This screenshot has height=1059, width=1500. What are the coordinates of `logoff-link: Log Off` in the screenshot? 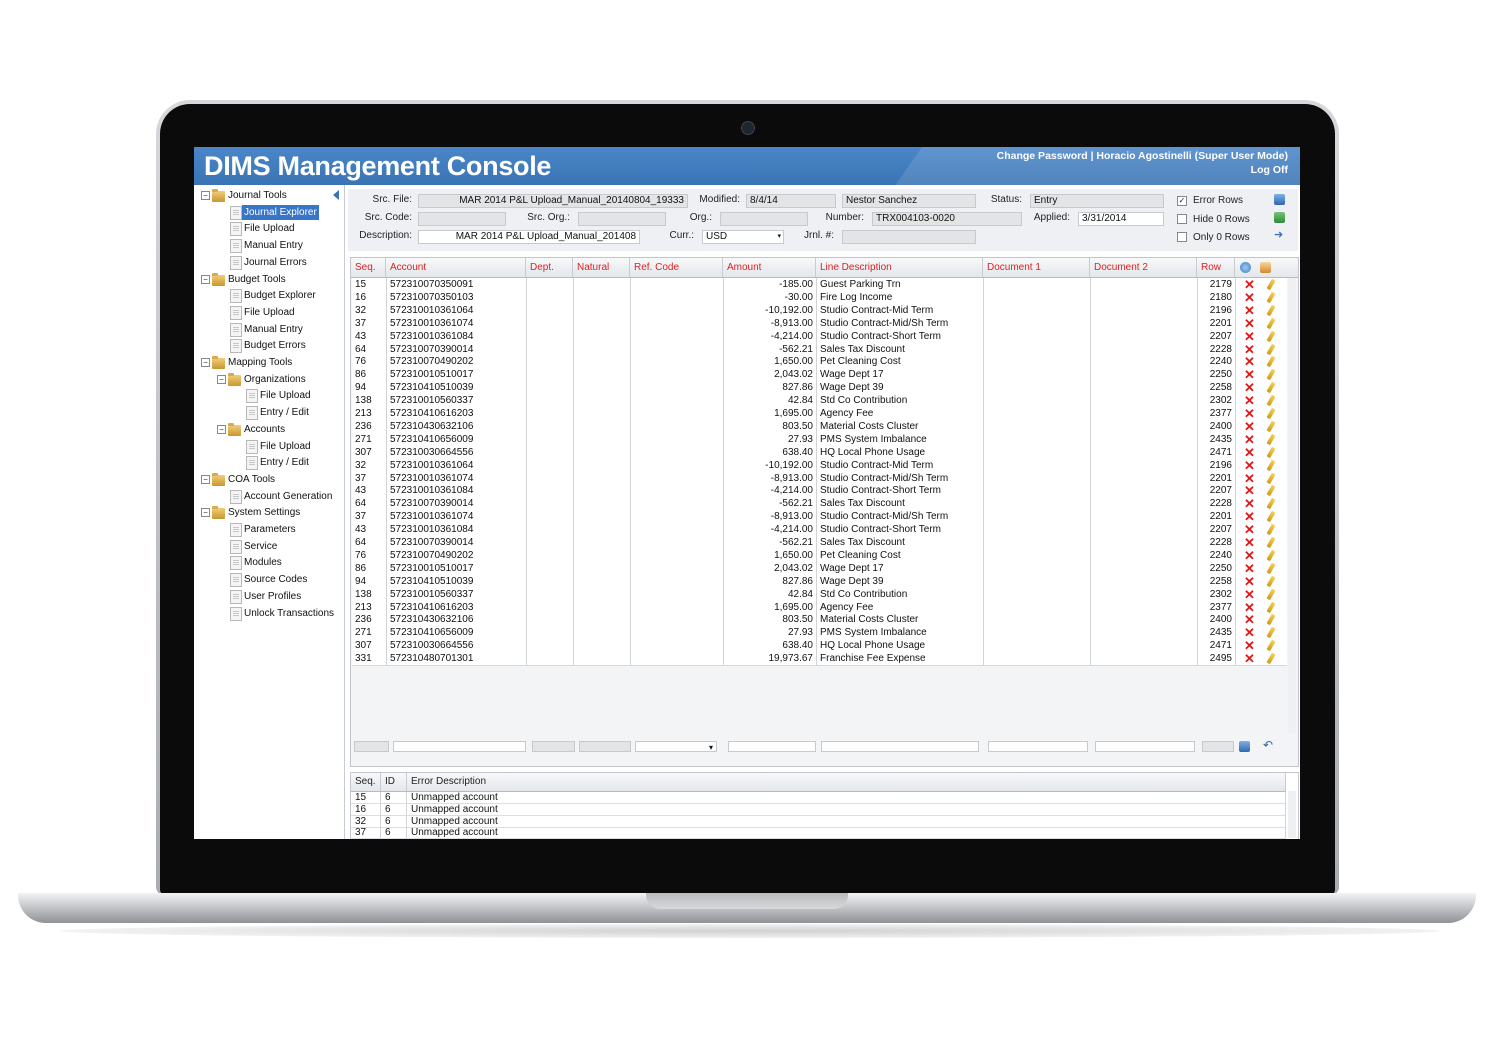 It's located at (1142, 170).